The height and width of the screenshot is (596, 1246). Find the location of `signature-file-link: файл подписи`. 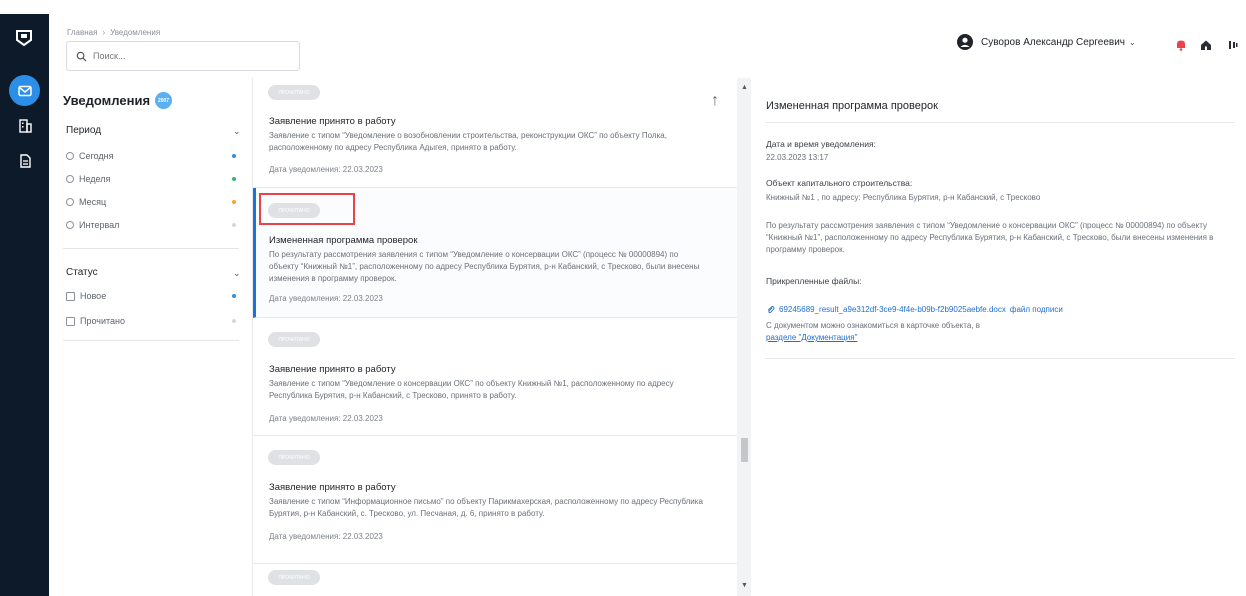

signature-file-link: файл подписи is located at coordinates (1036, 309).